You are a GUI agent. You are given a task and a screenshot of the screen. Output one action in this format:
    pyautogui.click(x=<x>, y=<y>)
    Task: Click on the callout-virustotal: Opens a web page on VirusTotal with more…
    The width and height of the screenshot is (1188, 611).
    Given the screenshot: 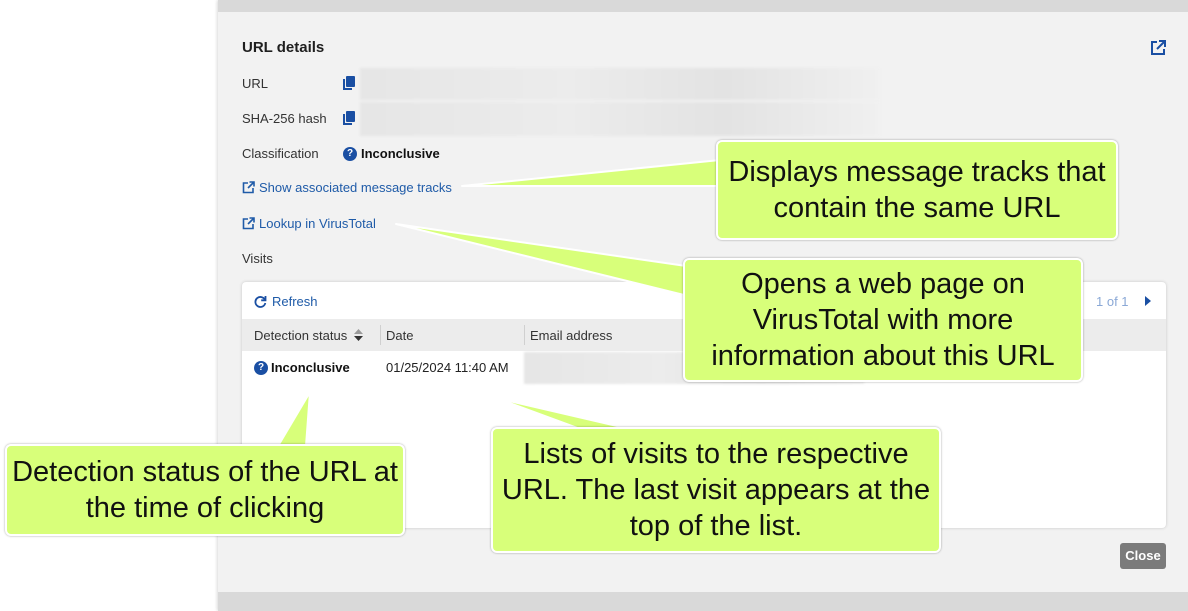 What is the action you would take?
    pyautogui.click(x=883, y=320)
    